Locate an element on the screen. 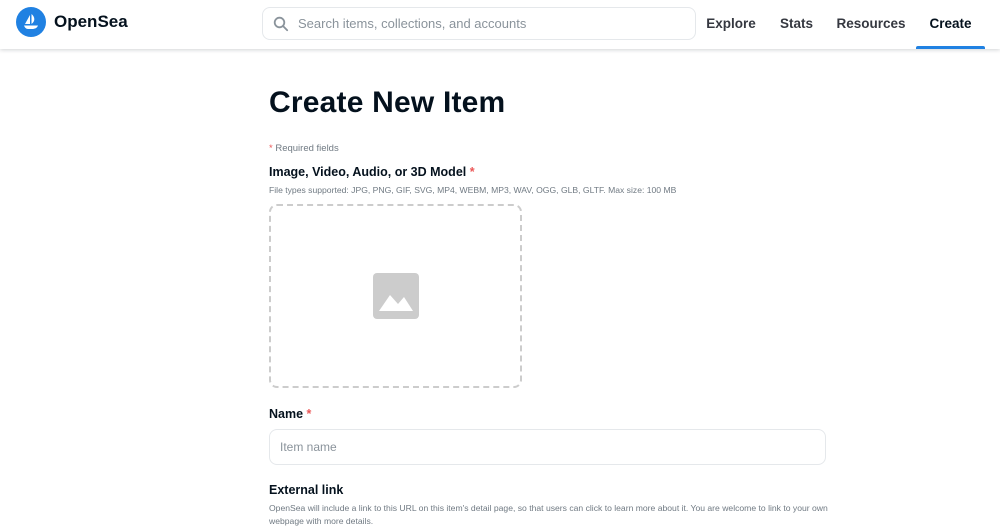  image-placeholder-icon is located at coordinates (395, 296).